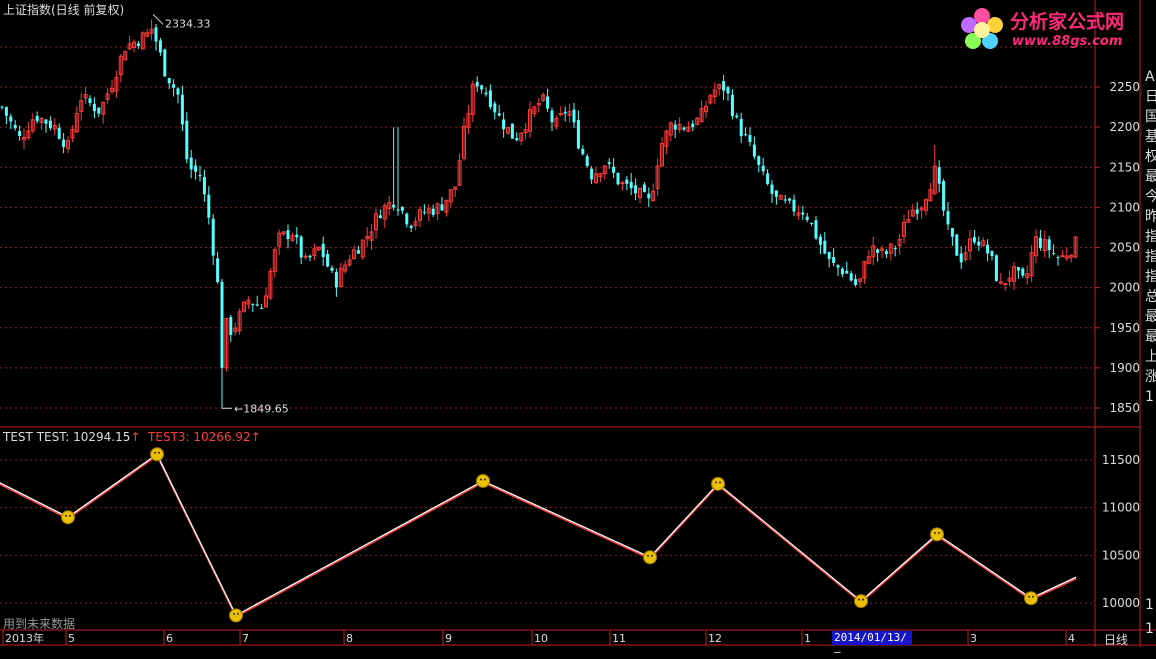  I want to click on price-tick-label: 2150, so click(1124, 167).